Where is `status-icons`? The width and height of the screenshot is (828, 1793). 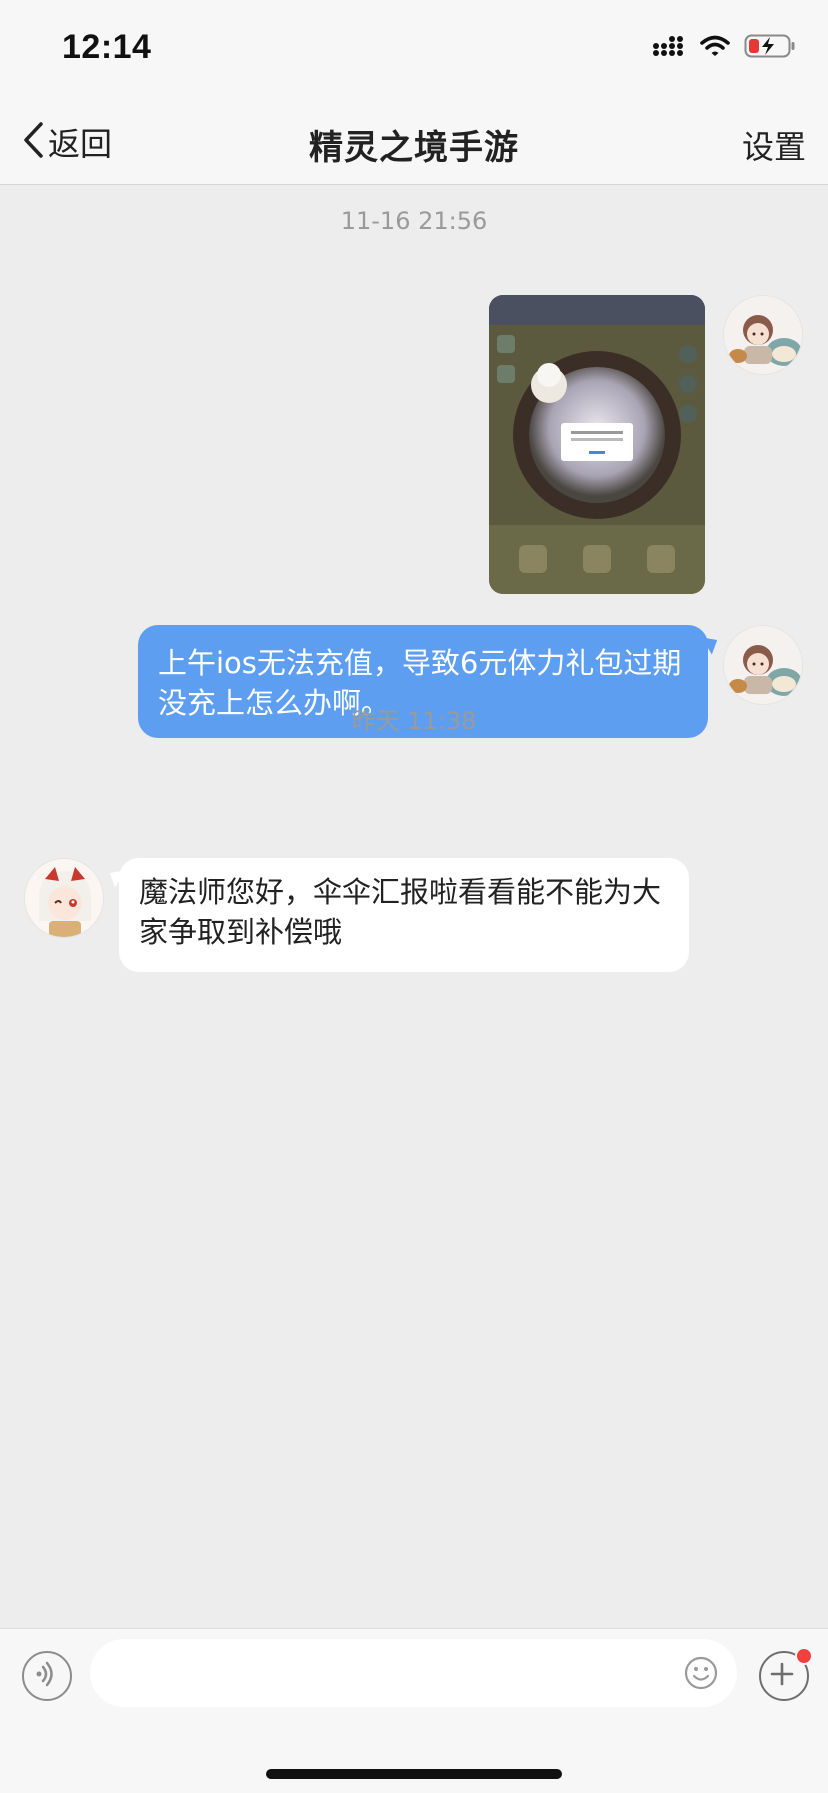 status-icons is located at coordinates (724, 48).